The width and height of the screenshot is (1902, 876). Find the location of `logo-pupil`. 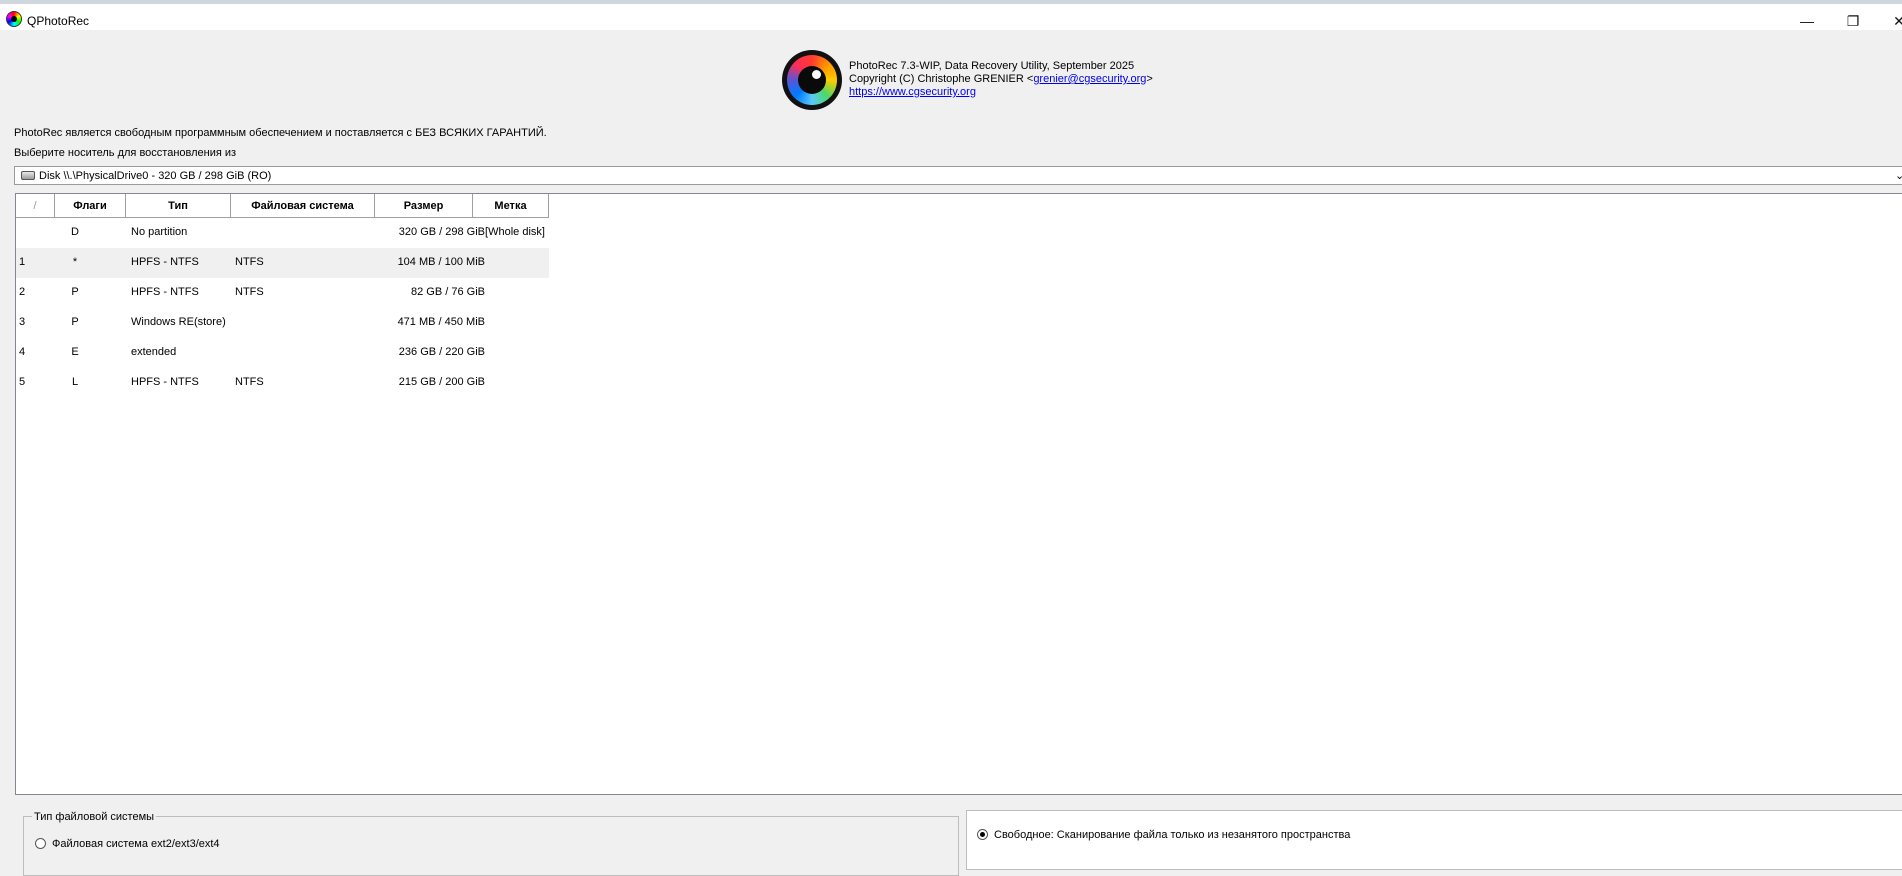

logo-pupil is located at coordinates (812, 80).